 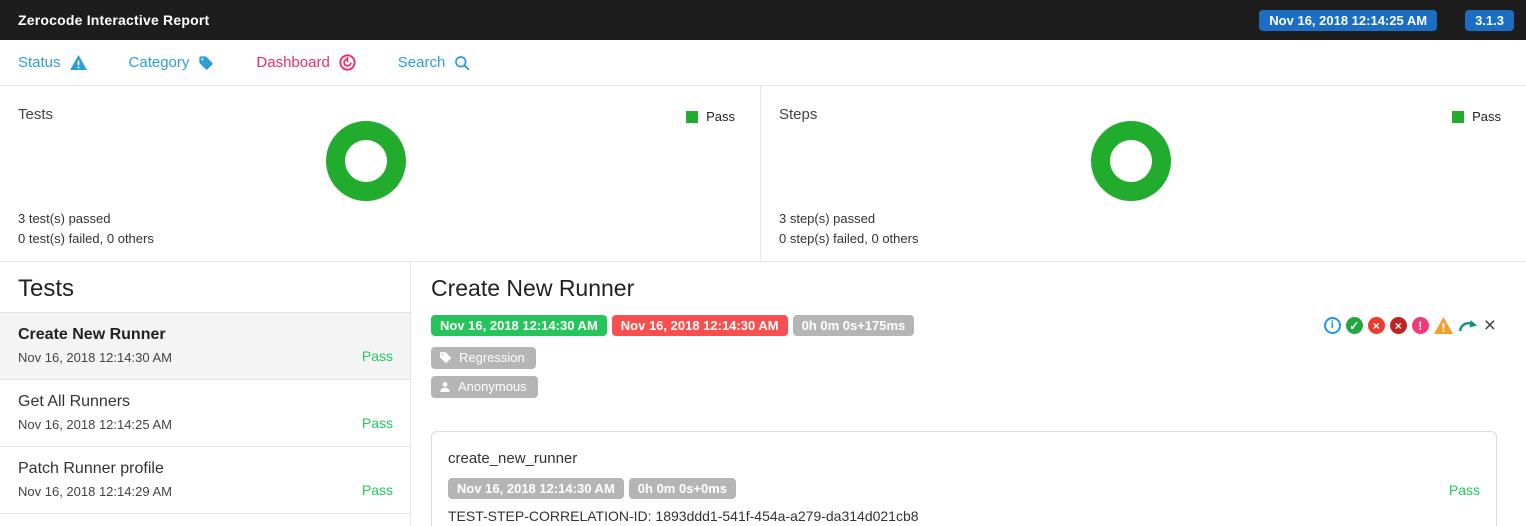 I want to click on search-icon, so click(x=462, y=63).